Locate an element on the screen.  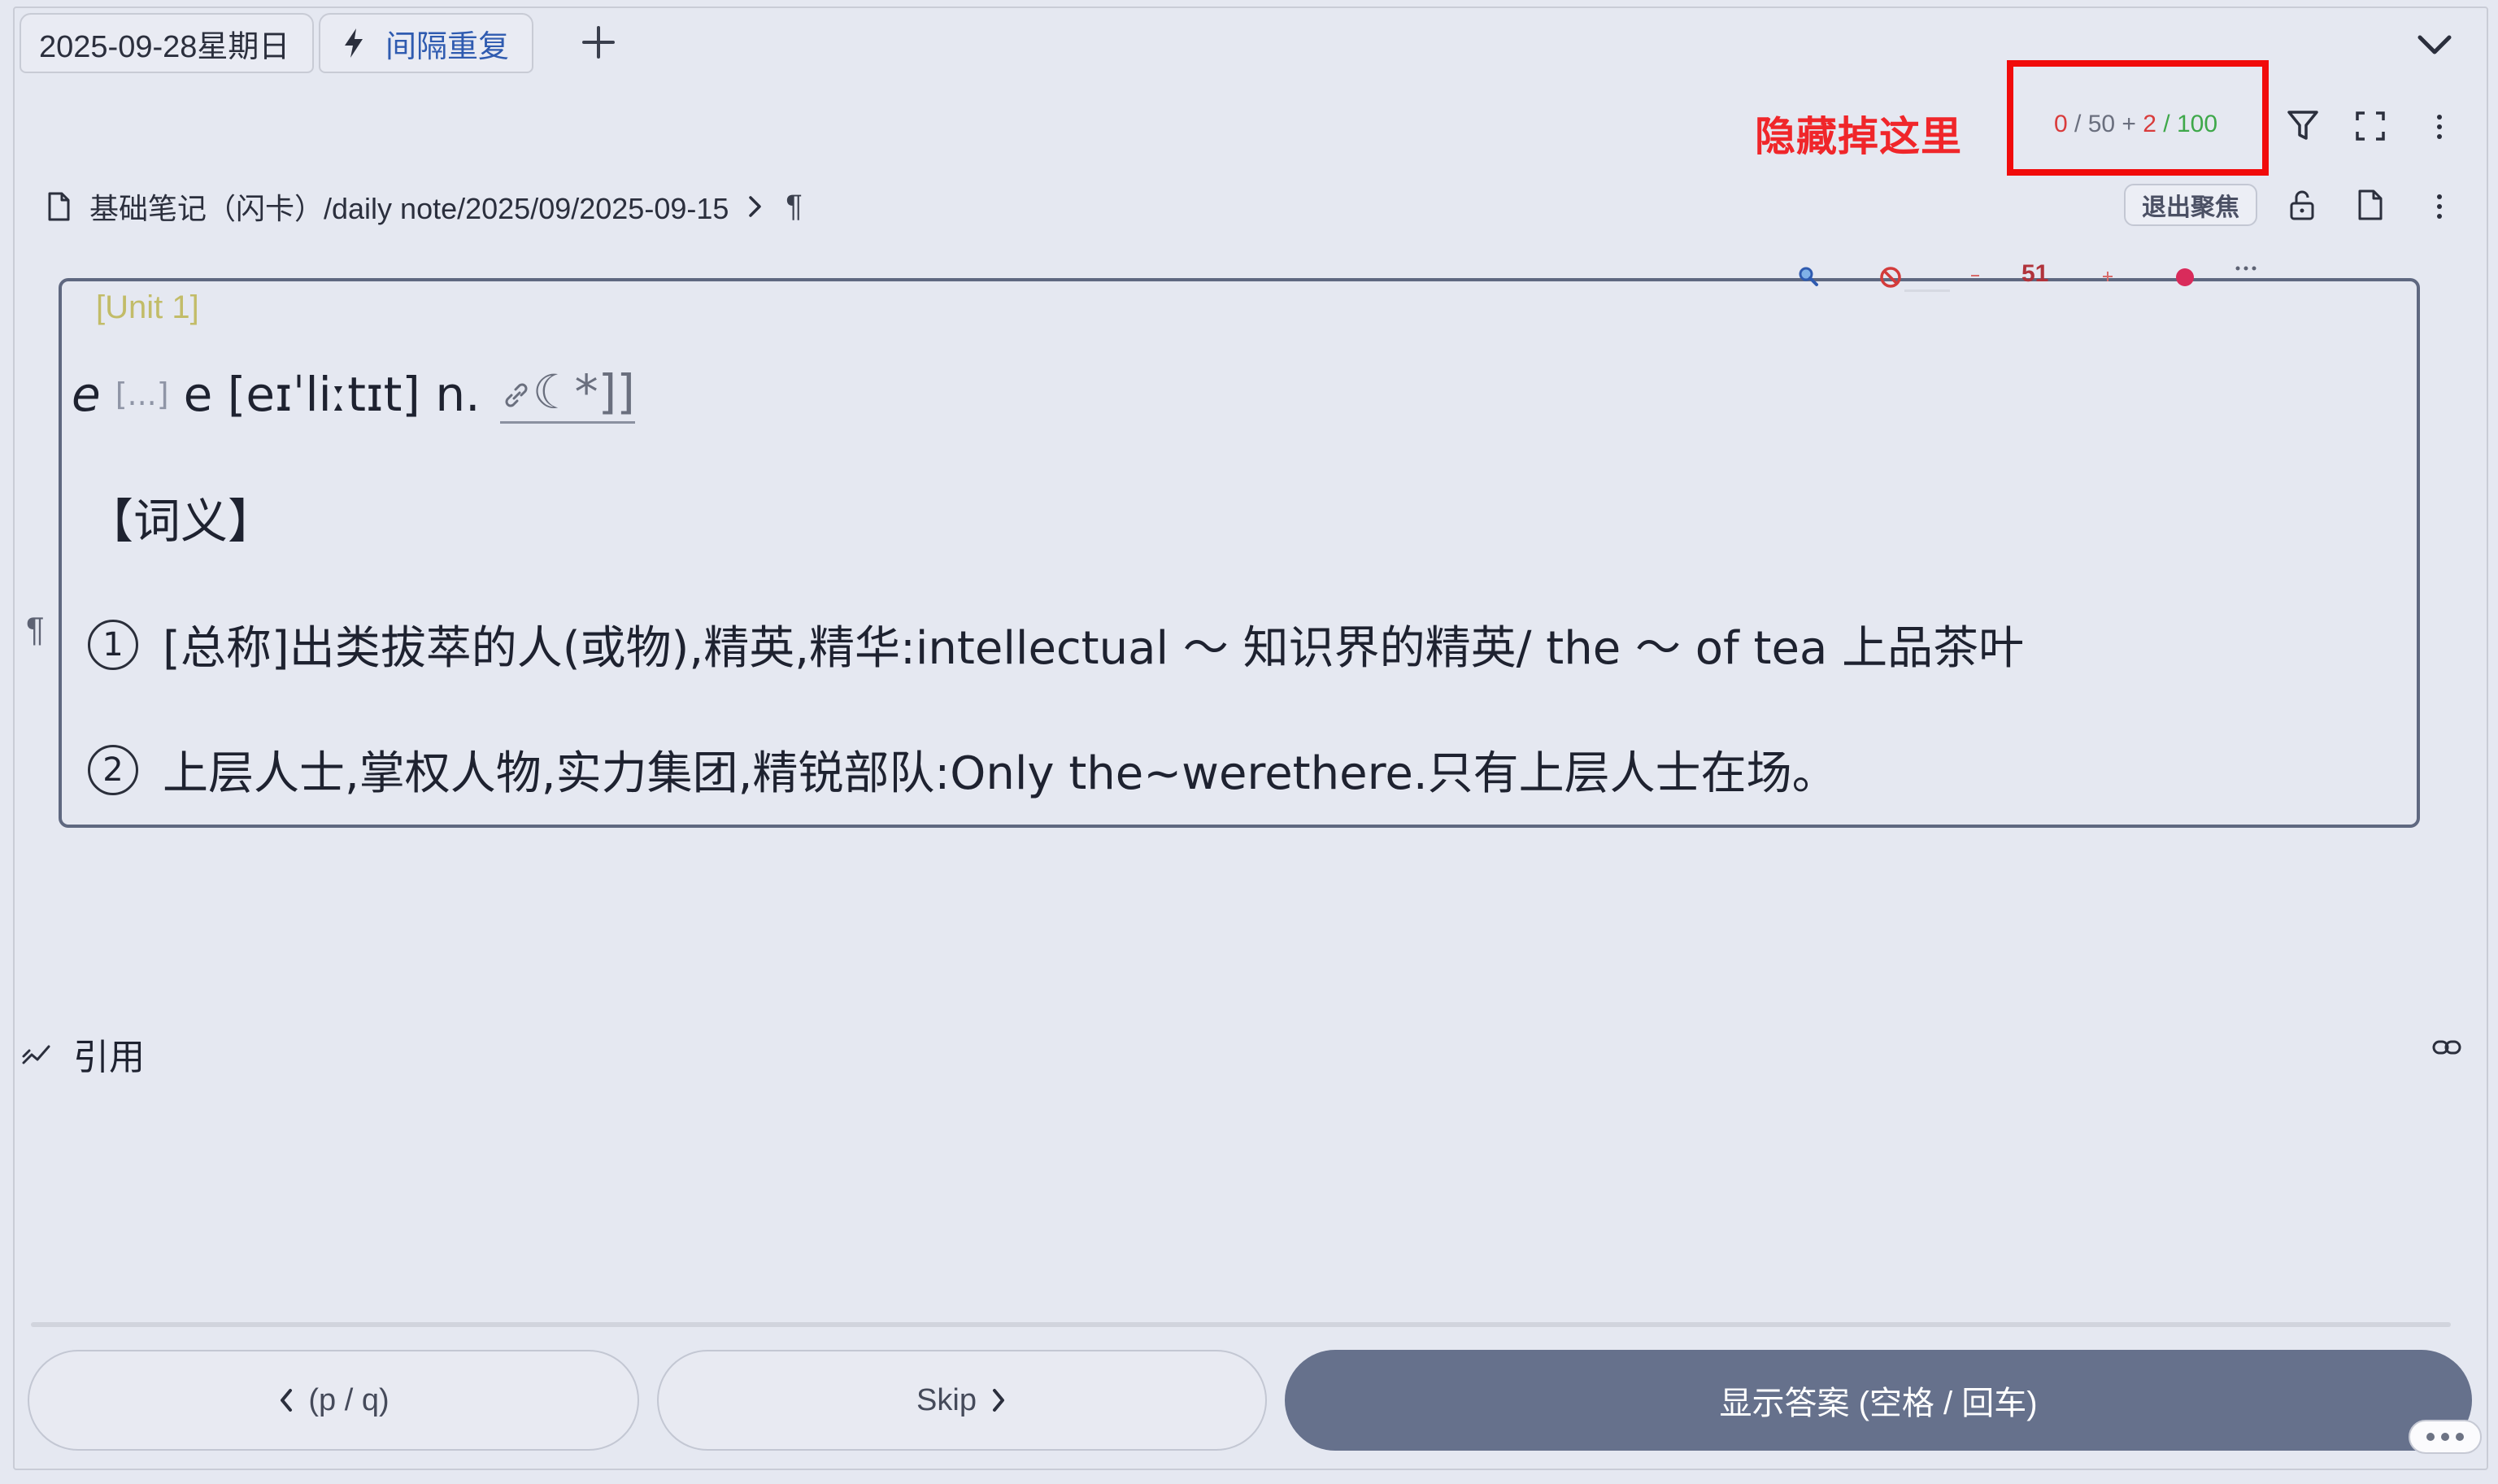
card-mini-toolbar: 51 is located at coordinates (2025, 276).